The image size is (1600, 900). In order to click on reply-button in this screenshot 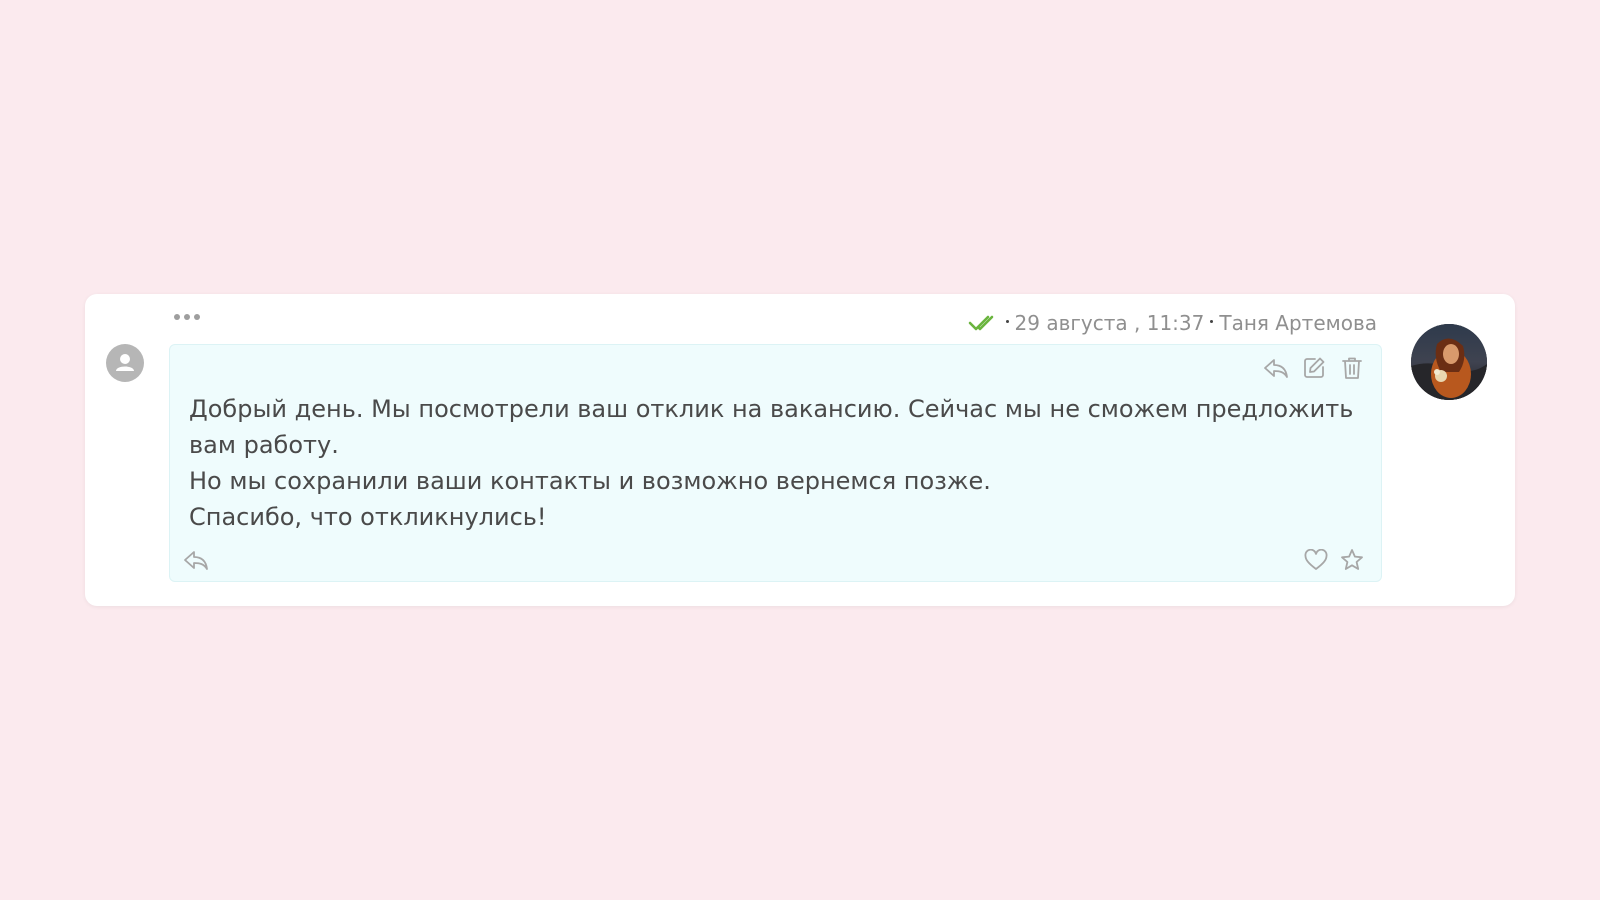, I will do `click(1276, 368)`.